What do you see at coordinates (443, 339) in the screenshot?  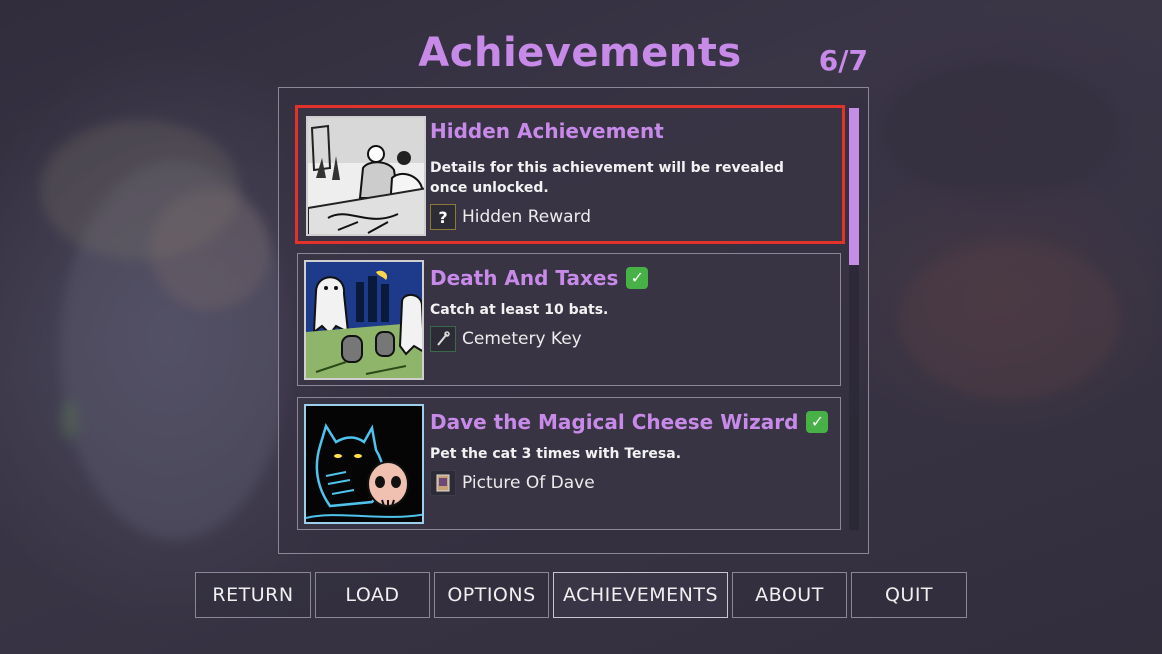 I see `key-icon` at bounding box center [443, 339].